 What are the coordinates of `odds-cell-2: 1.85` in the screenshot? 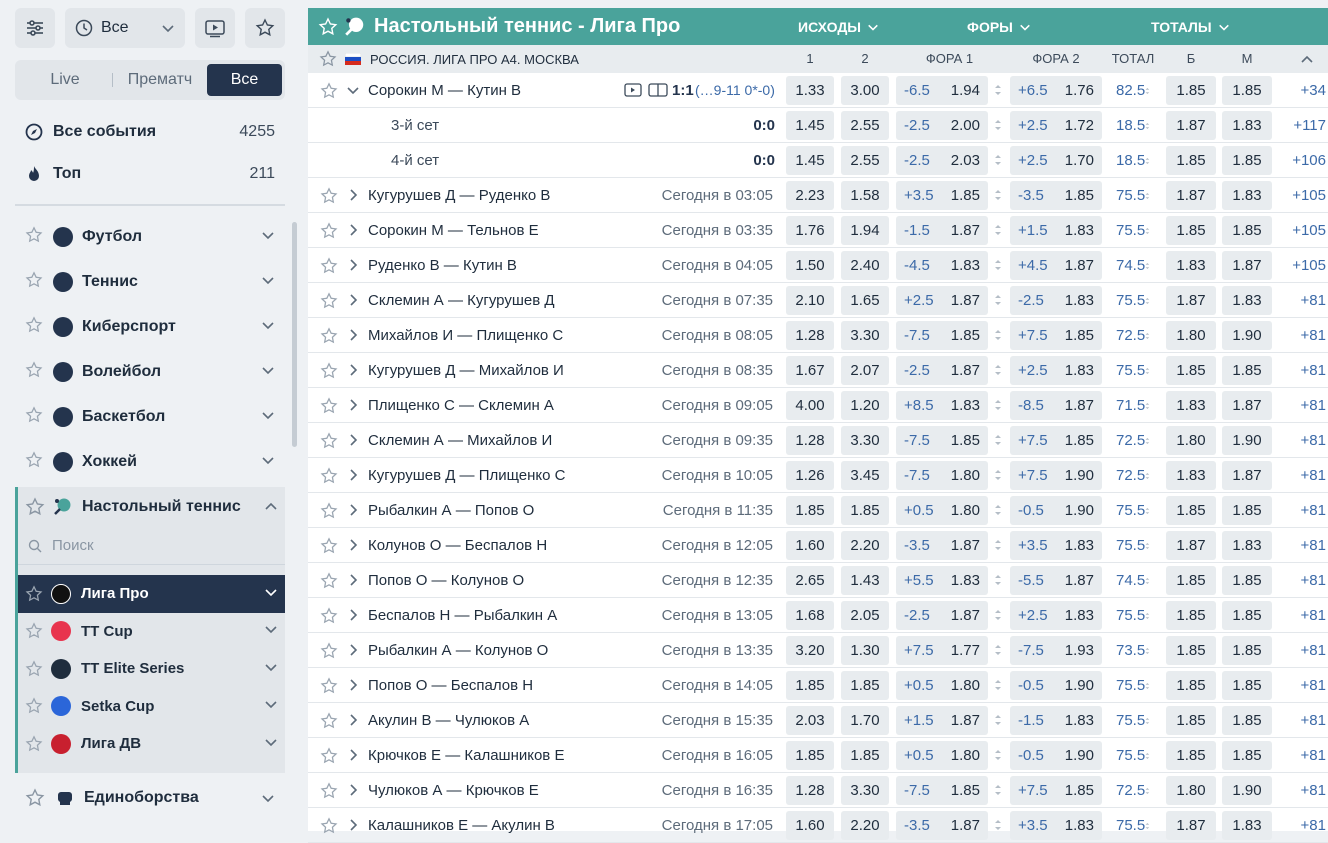 It's located at (865, 510).